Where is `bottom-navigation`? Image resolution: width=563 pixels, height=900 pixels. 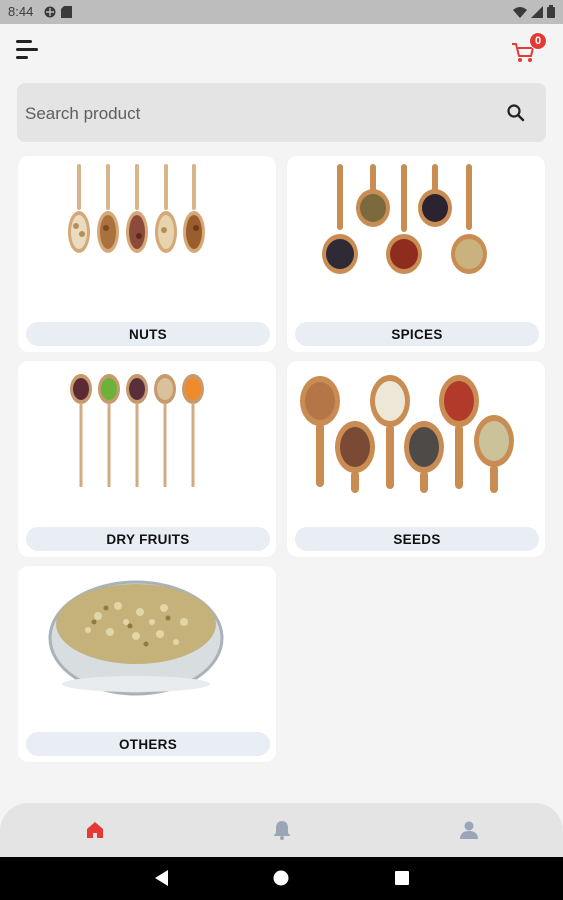 bottom-navigation is located at coordinates (281, 830).